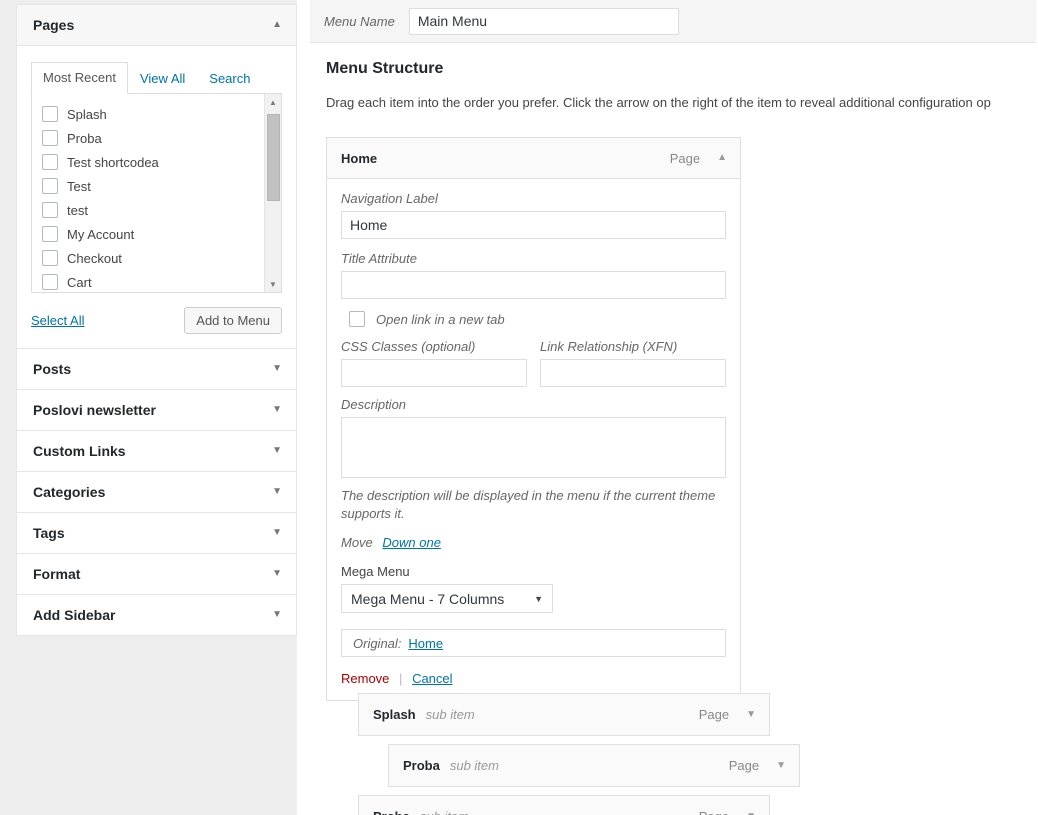  Describe the element at coordinates (233, 320) in the screenshot. I see `add-to-menu-button: Add to Menu` at that location.